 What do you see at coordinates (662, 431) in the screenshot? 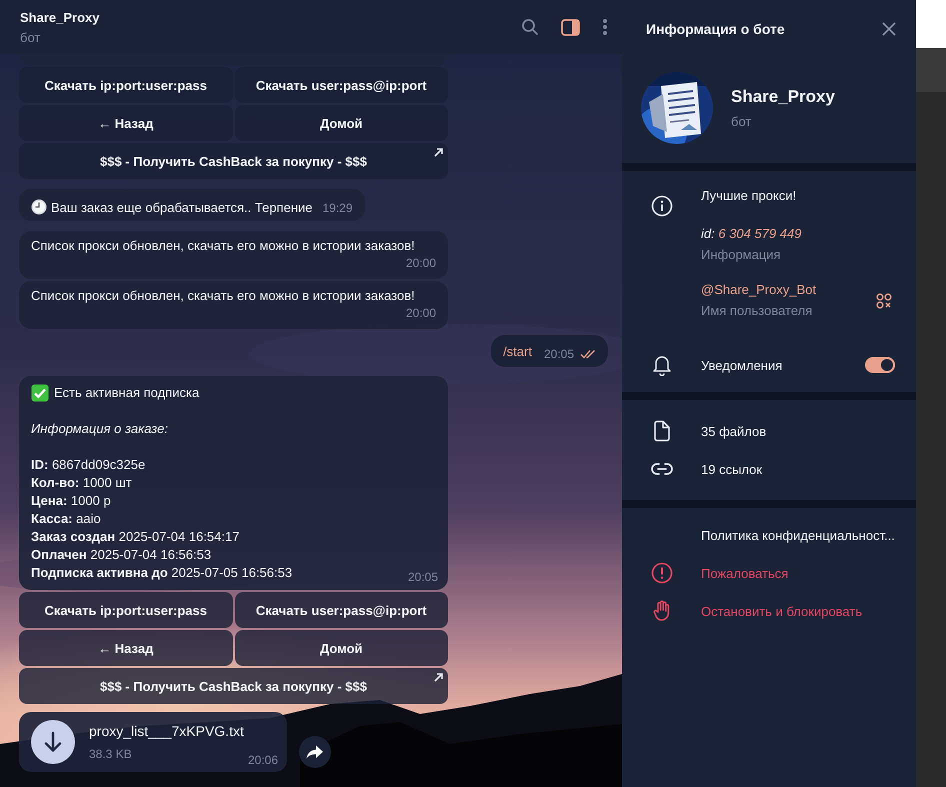
I see `file-icon` at bounding box center [662, 431].